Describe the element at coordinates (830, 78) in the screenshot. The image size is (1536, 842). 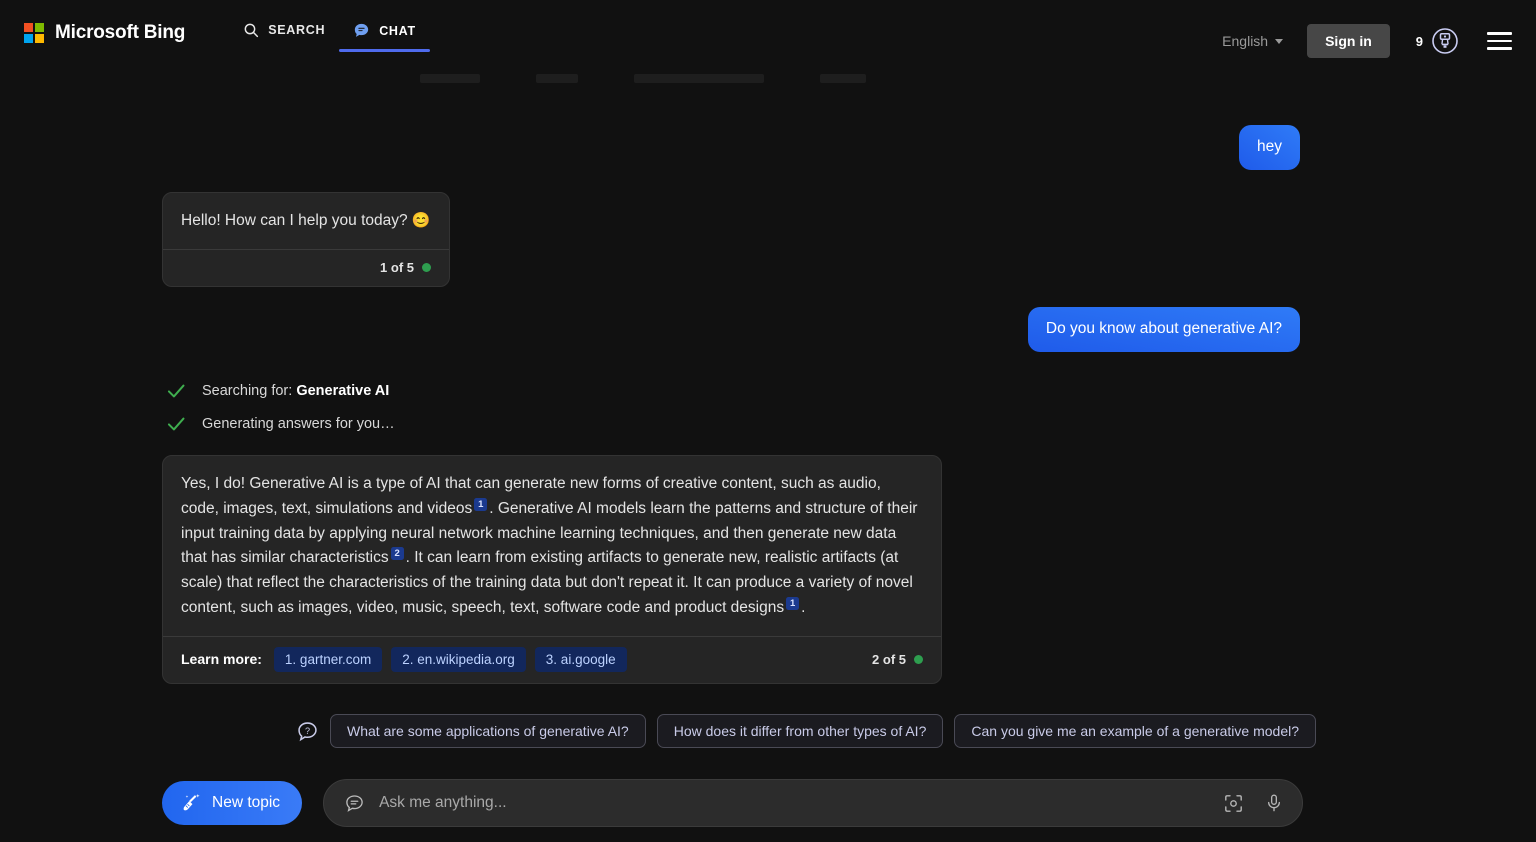
I see `scrolled-off-content` at that location.